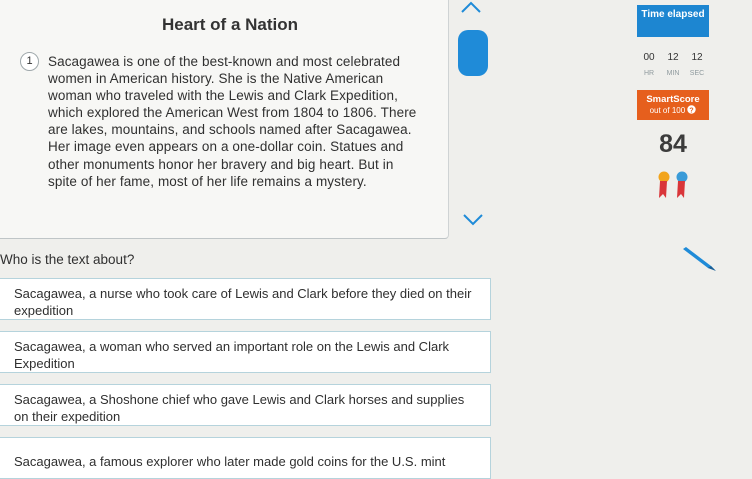 The height and width of the screenshot is (479, 752). I want to click on timer-hours-unit: HR, so click(649, 73).